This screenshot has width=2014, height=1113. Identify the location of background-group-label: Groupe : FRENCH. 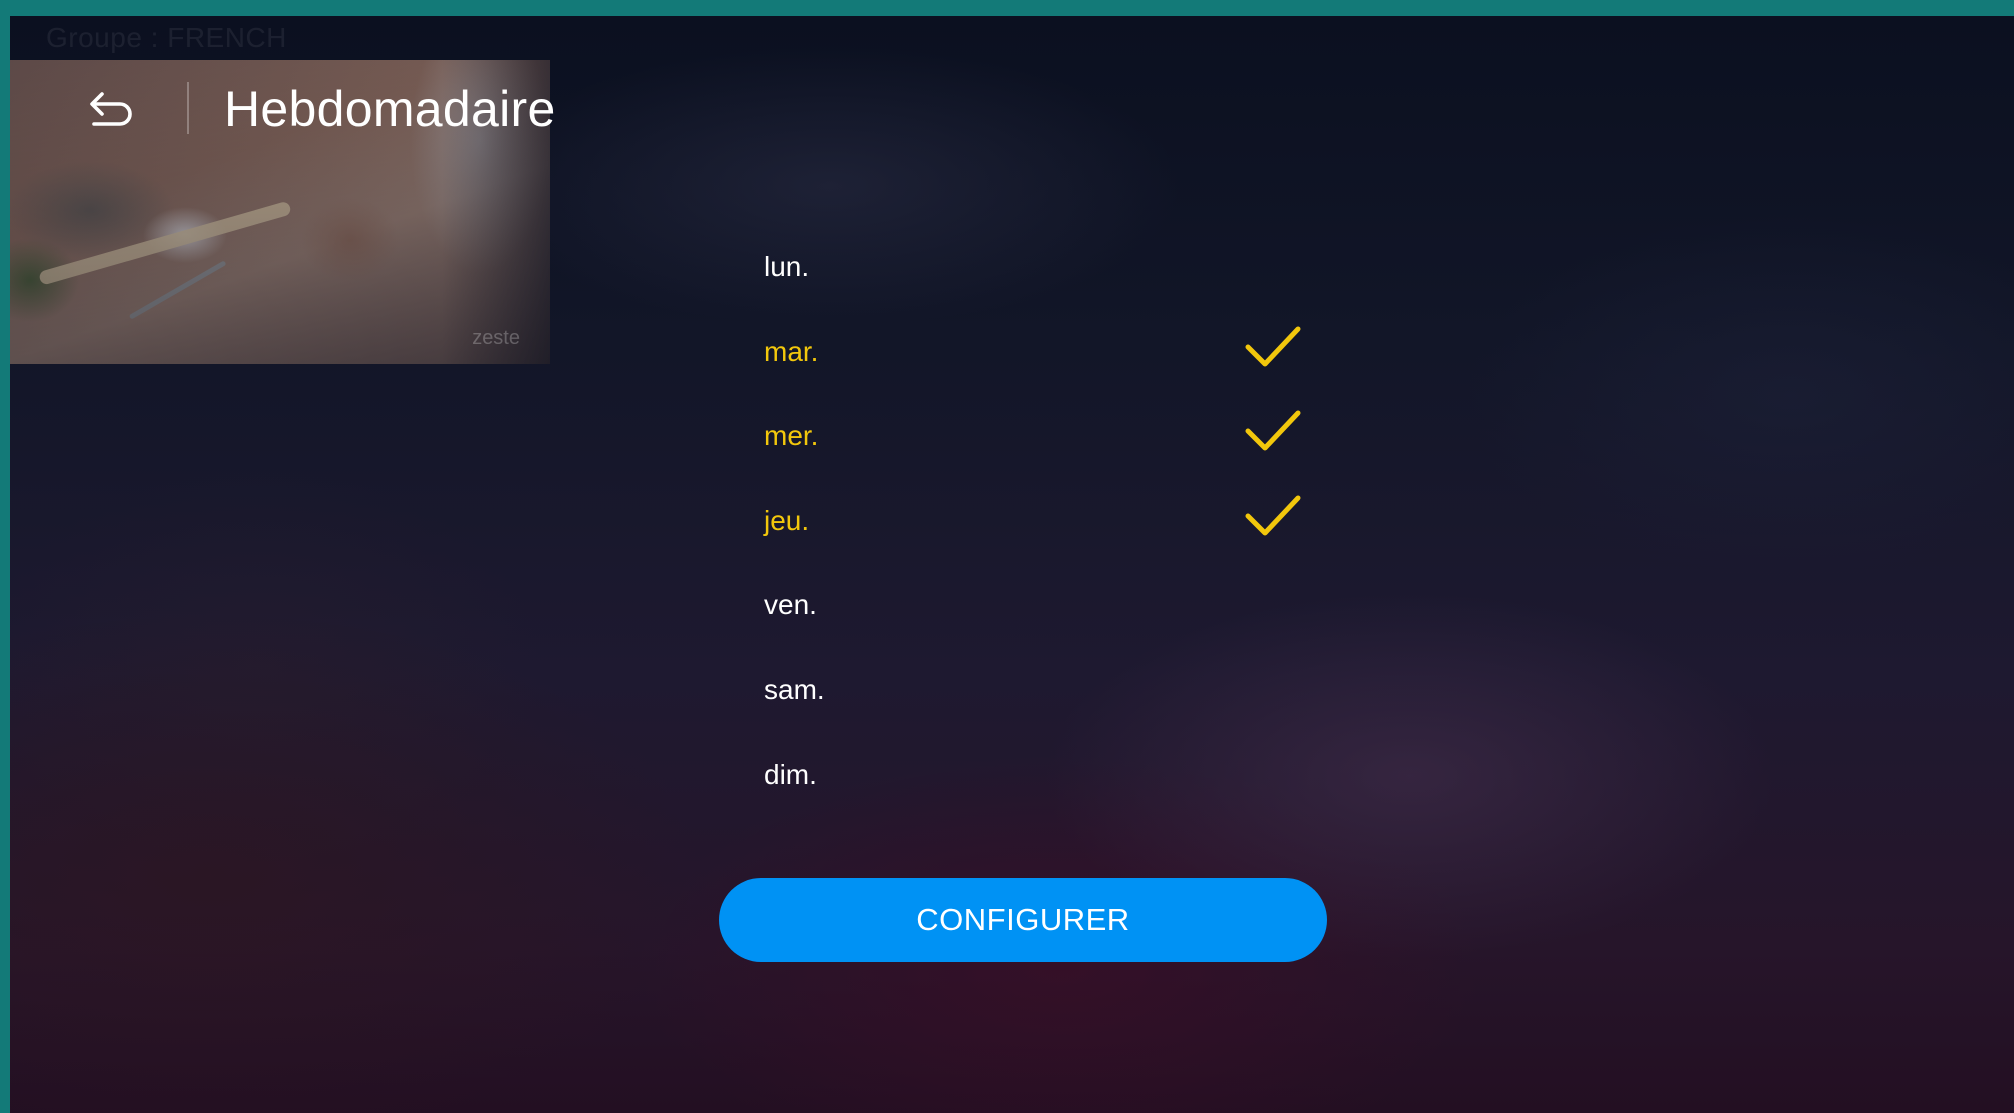
(166, 37).